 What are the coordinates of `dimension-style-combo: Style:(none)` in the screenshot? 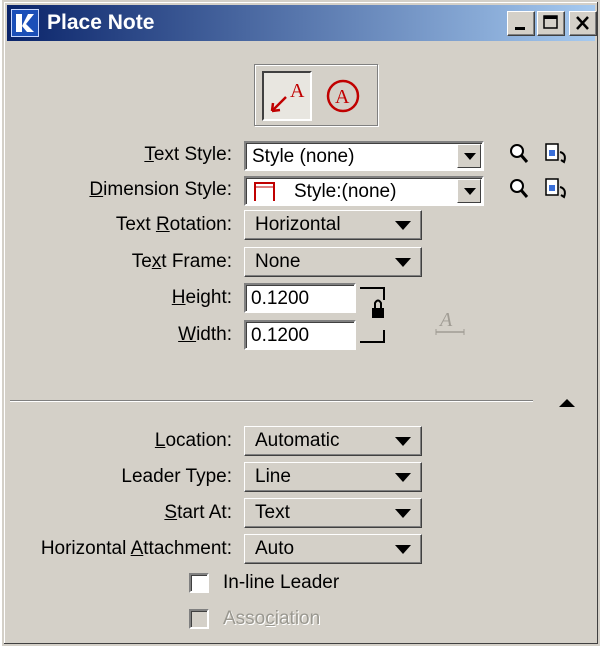 It's located at (364, 191).